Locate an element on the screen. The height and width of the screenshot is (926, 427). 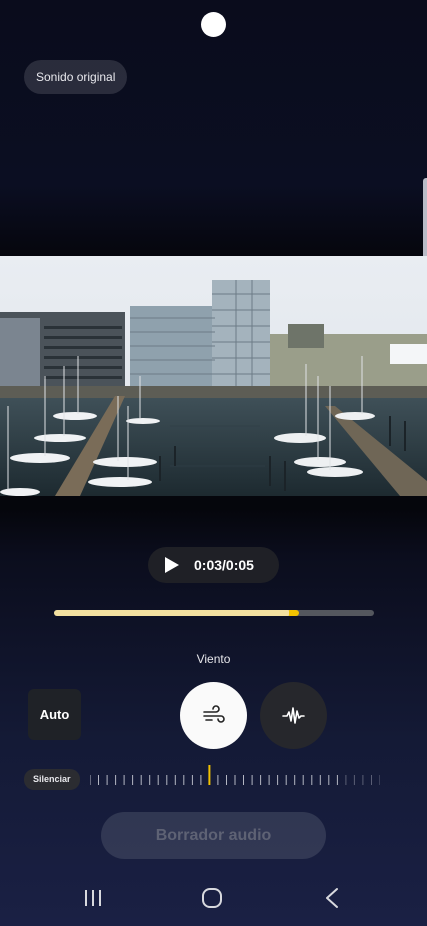
auto-button: Auto is located at coordinates (54, 714).